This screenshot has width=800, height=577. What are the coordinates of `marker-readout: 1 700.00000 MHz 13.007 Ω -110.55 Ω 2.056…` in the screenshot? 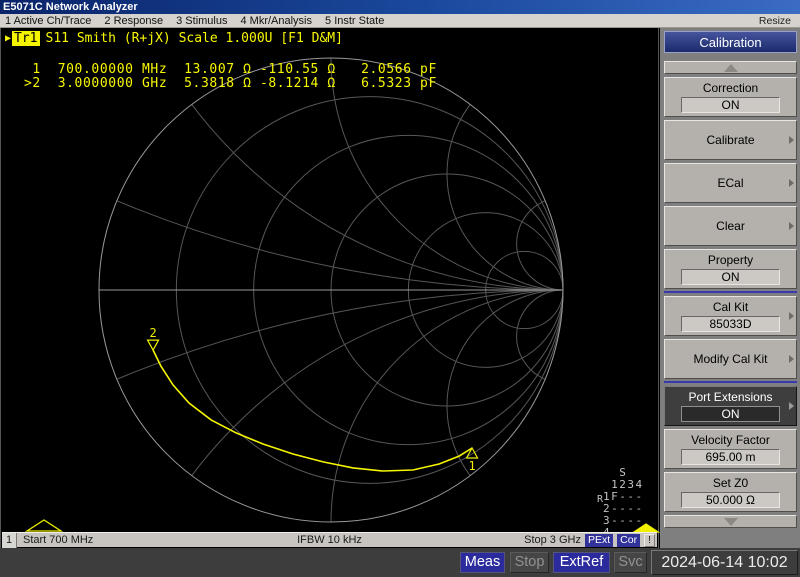 It's located at (230, 76).